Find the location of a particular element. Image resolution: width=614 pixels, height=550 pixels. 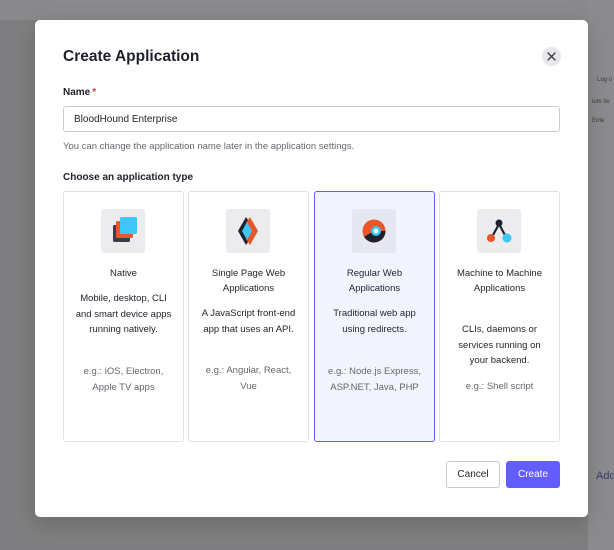

regular-web-icon is located at coordinates (374, 231).